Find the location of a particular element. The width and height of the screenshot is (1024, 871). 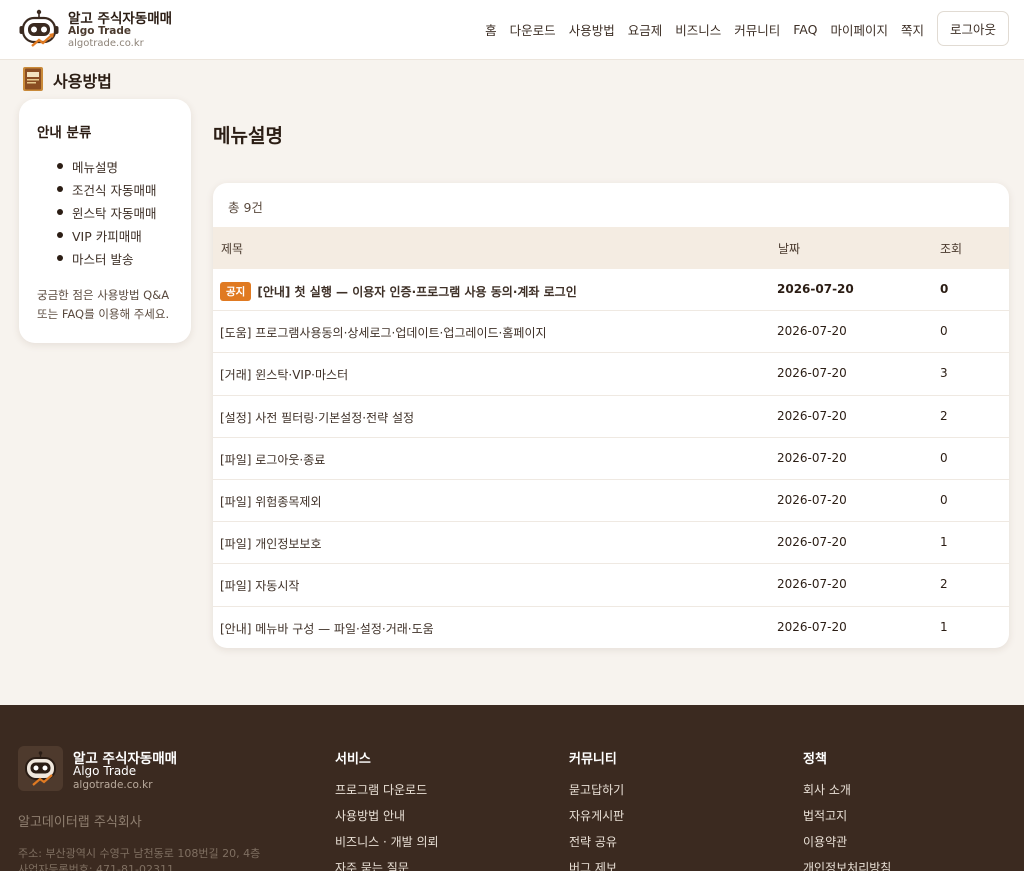

footer-link-privacy: 개인정보처리방침 is located at coordinates (847, 865).